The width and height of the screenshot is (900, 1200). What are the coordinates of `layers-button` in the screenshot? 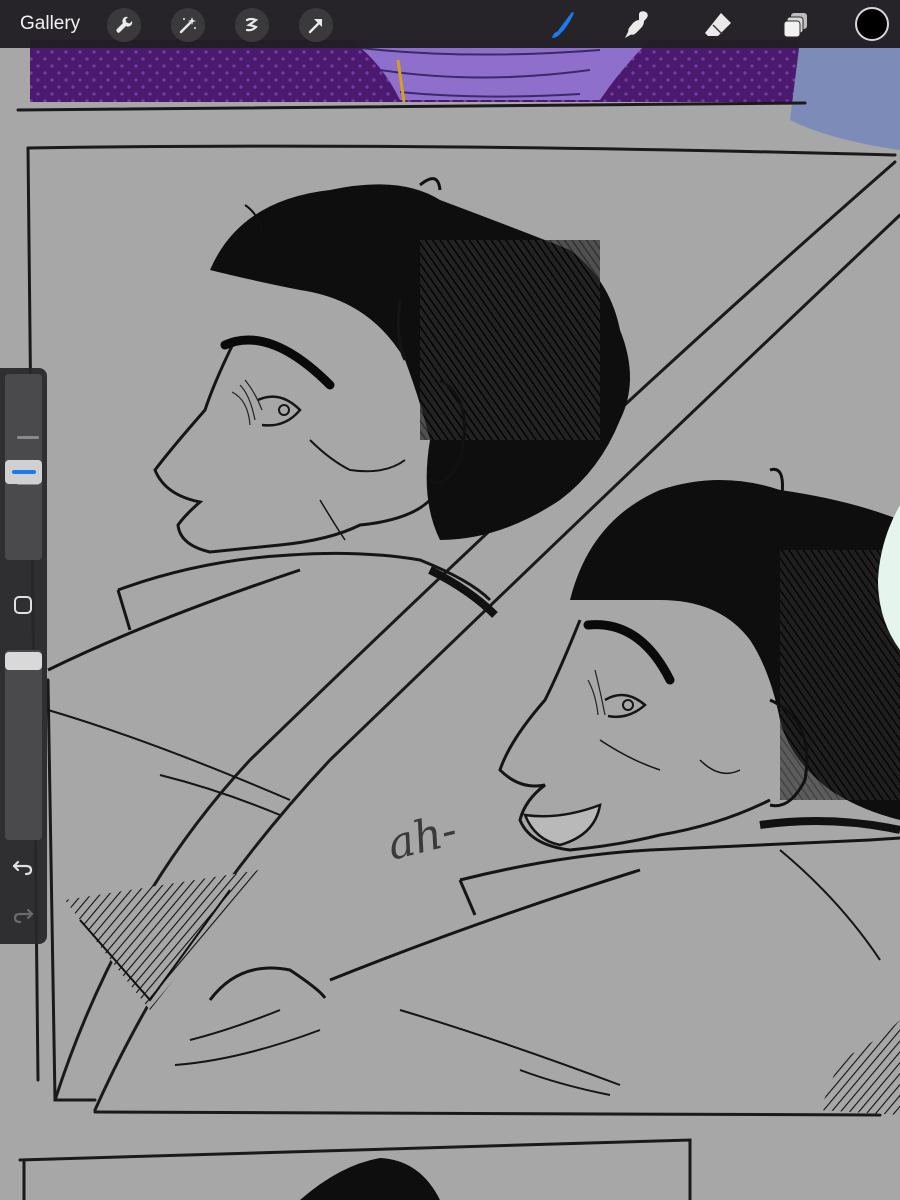 It's located at (796, 25).